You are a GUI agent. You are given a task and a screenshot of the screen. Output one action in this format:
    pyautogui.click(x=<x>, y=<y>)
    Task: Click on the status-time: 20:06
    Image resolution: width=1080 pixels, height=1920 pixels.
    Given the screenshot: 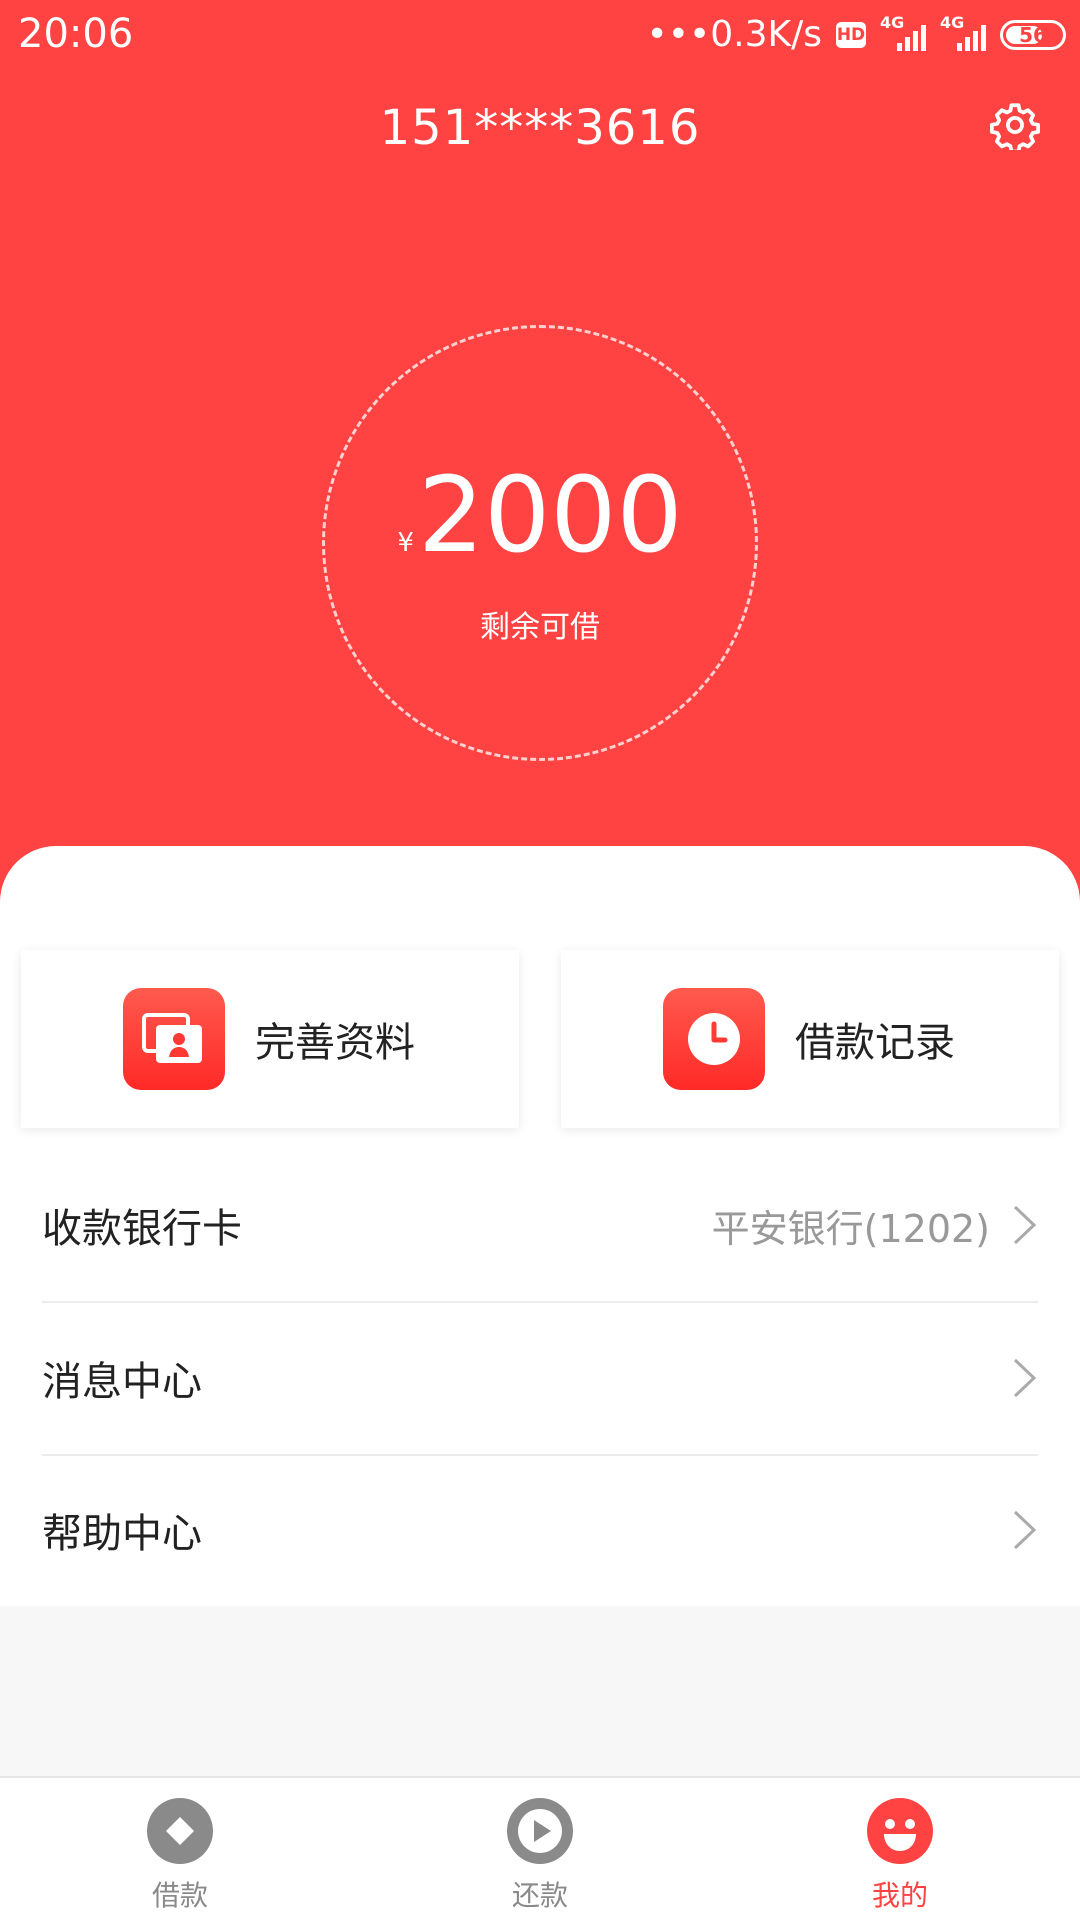 What is the action you would take?
    pyautogui.click(x=76, y=34)
    